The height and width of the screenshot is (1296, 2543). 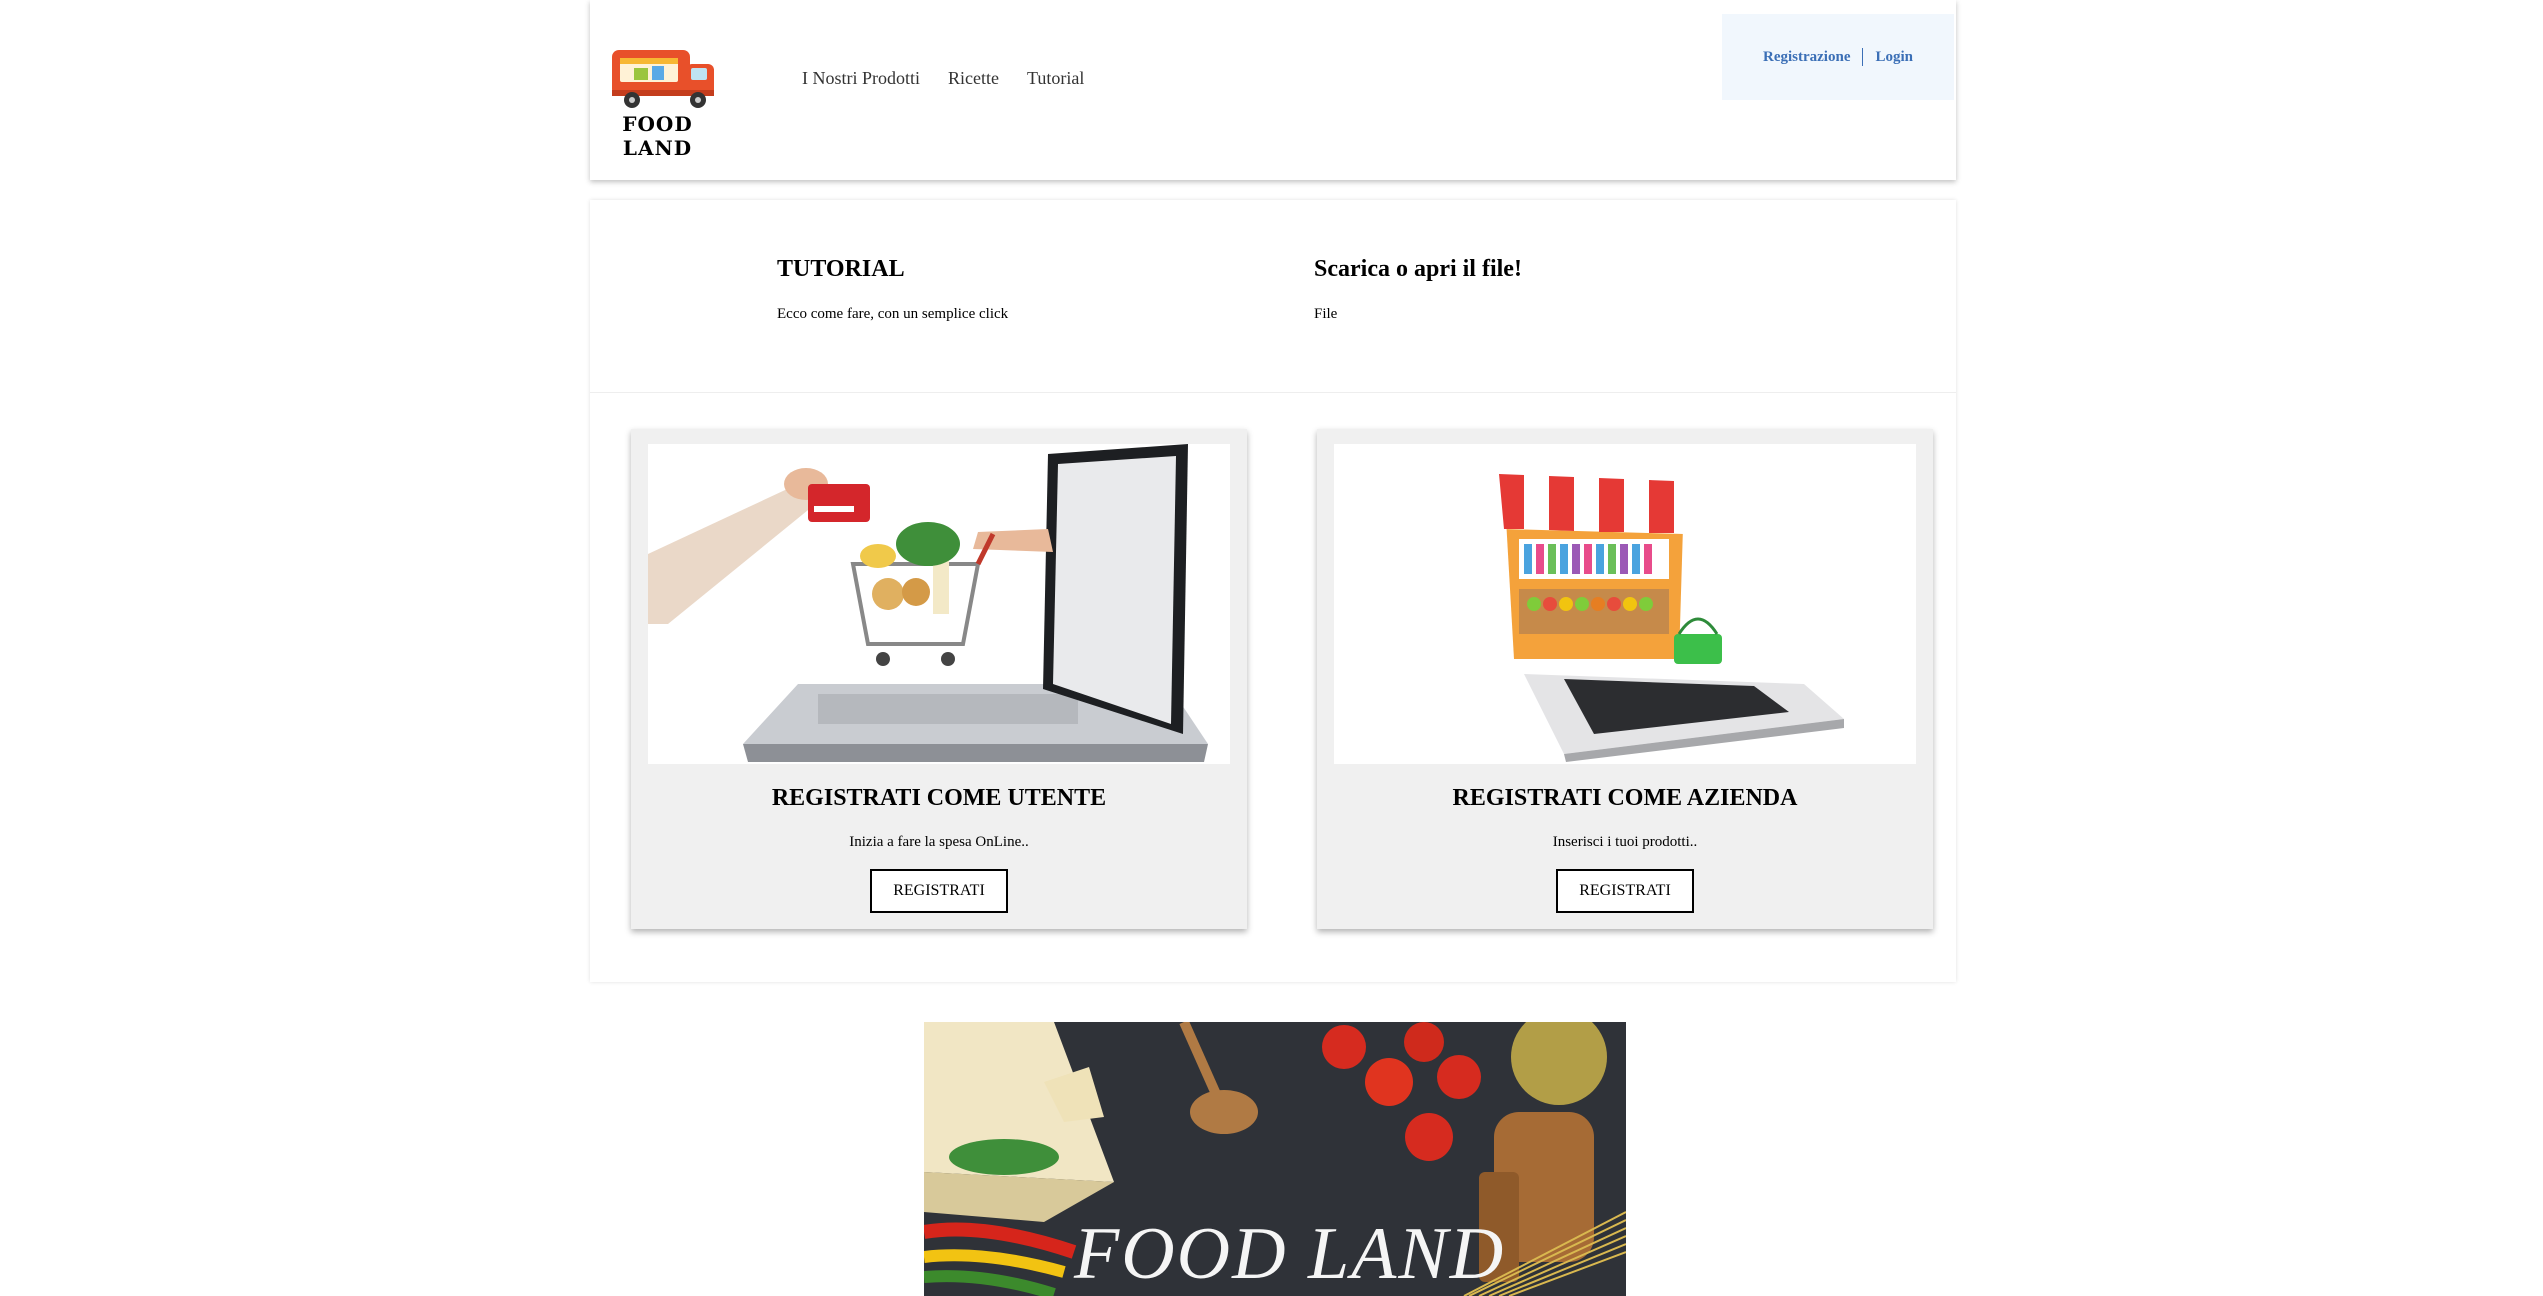 What do you see at coordinates (841, 269) in the screenshot?
I see `tutorial-title: TUTORIAL` at bounding box center [841, 269].